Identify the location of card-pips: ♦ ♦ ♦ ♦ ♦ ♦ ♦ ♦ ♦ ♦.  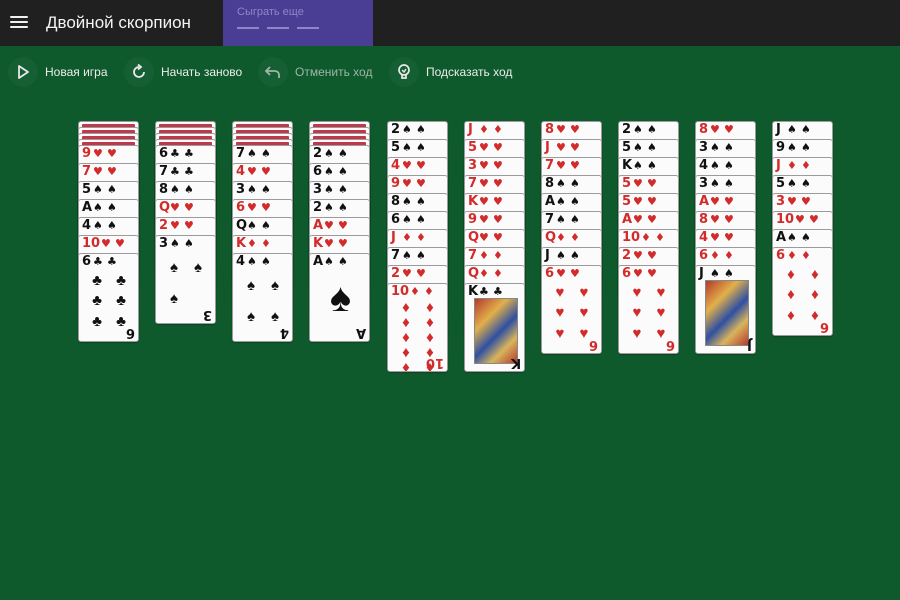
(418, 335).